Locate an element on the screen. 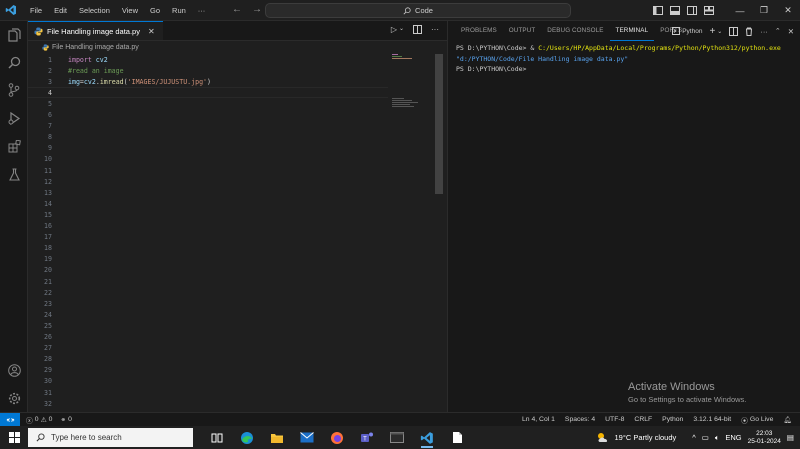 Image resolution: width=800 pixels, height=449 pixels. code-line: 11 is located at coordinates (208, 170).